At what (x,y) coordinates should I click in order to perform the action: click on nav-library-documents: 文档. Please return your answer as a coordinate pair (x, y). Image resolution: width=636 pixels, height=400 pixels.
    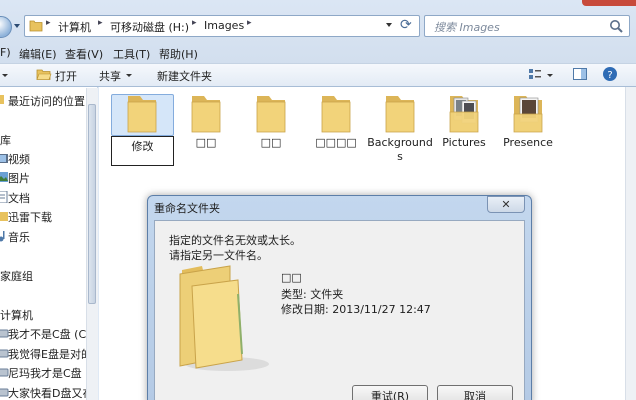
    Looking at the image, I should click on (19, 198).